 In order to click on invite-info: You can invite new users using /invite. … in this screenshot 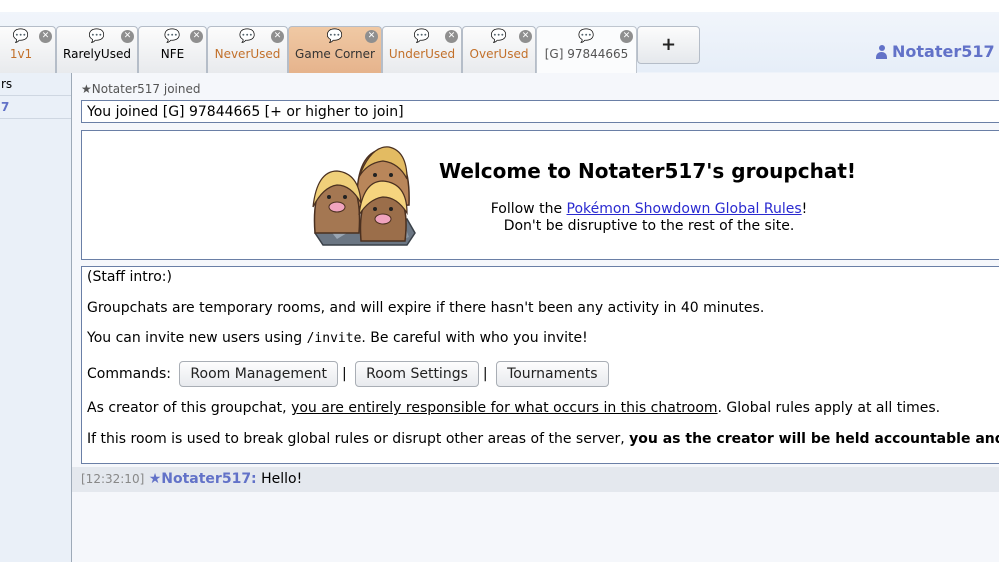, I will do `click(337, 338)`.